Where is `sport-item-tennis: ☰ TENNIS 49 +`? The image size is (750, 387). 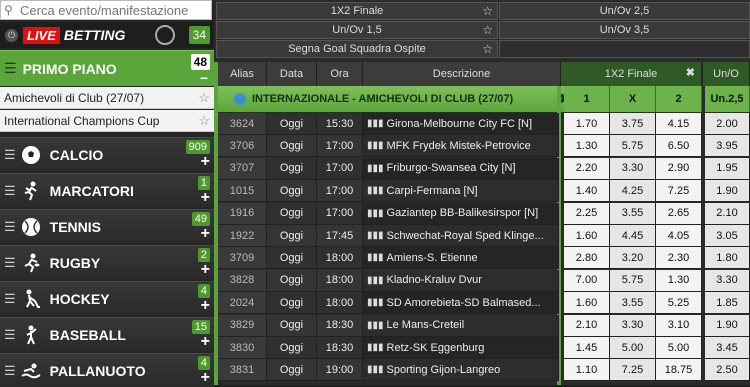 sport-item-tennis: ☰ TENNIS 49 + is located at coordinates (107, 226).